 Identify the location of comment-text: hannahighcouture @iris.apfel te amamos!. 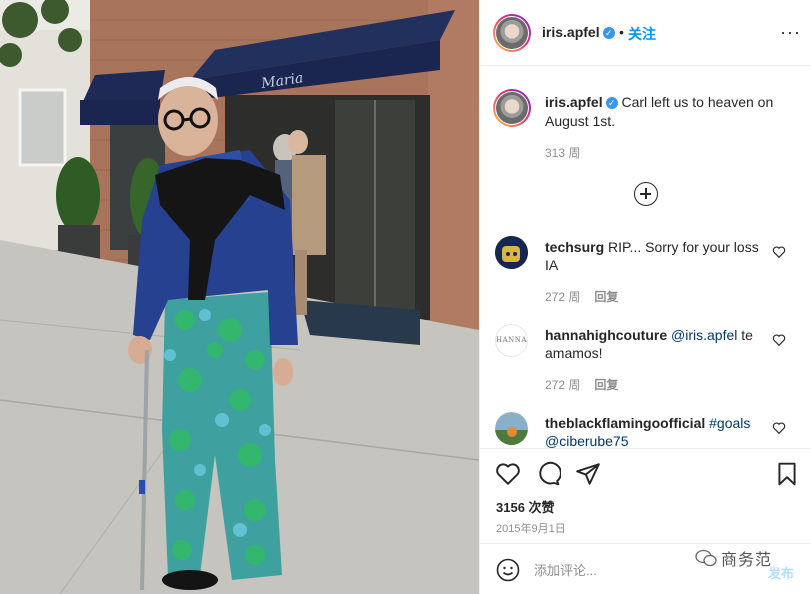
(655, 344).